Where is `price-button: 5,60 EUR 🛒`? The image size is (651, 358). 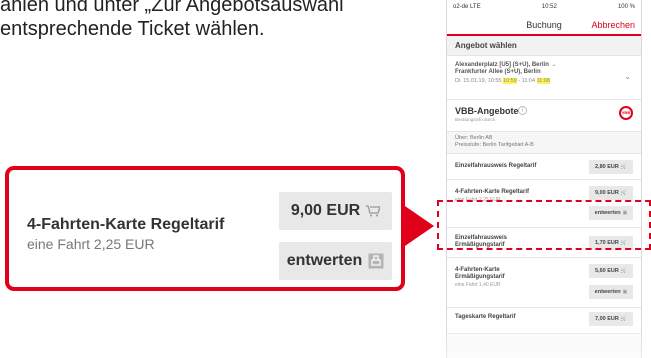 price-button: 5,60 EUR 🛒 is located at coordinates (611, 271).